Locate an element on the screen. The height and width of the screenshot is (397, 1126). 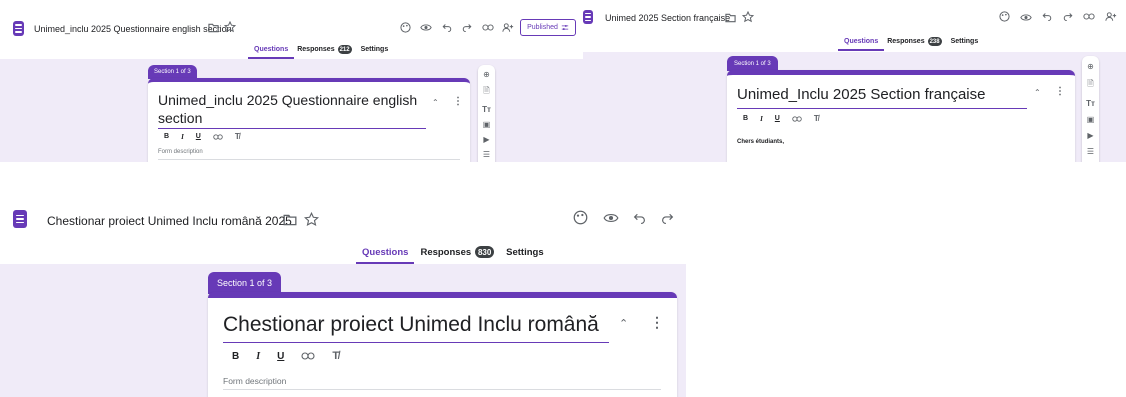
tab-responses: Responses 830 is located at coordinates (457, 252).